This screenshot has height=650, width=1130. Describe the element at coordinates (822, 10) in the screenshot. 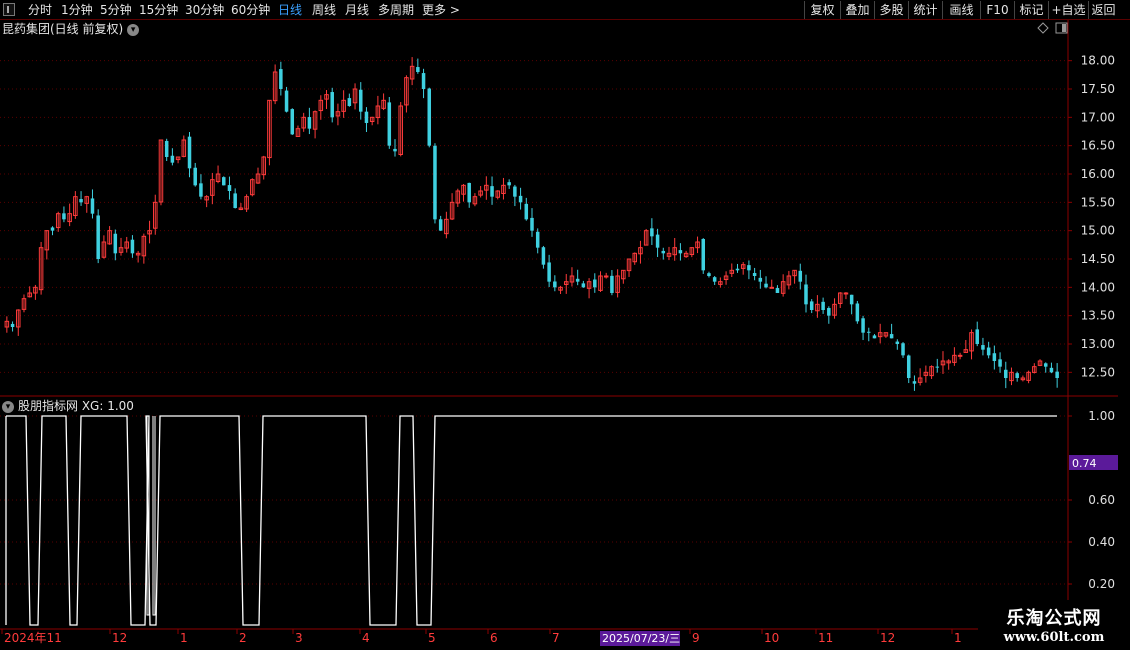

I see `fuquan-button: 复权` at that location.